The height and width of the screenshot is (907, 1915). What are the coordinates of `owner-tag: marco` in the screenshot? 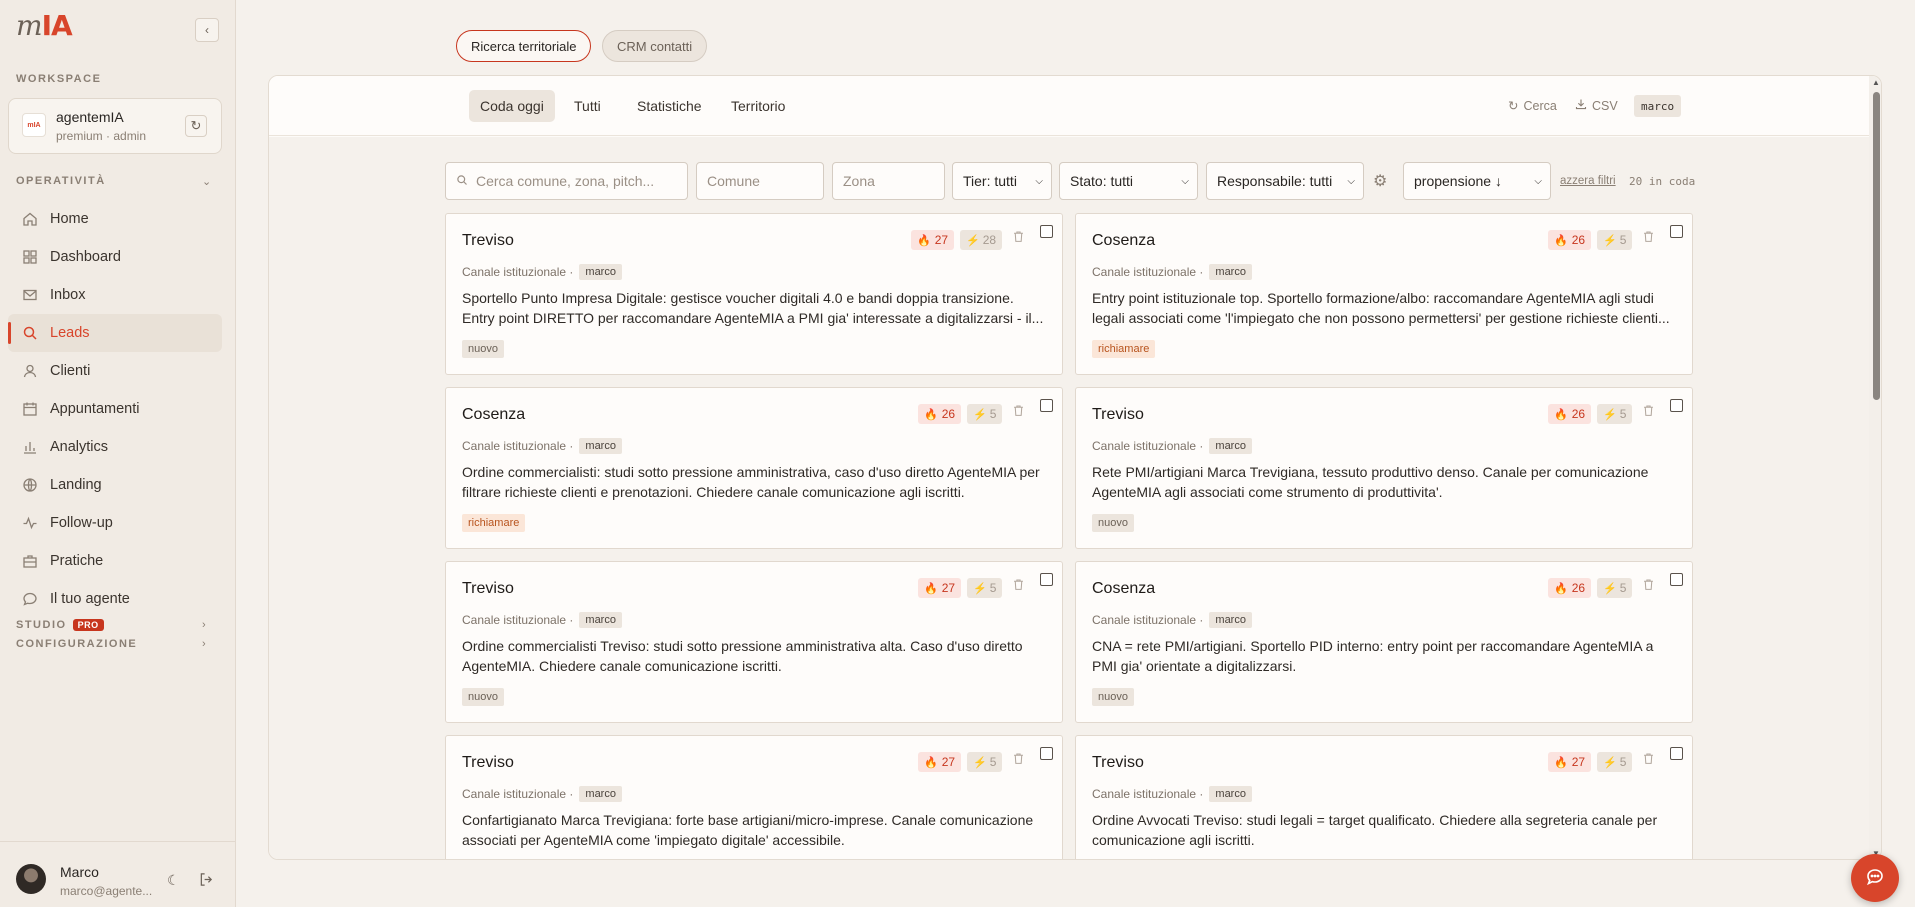 It's located at (1230, 272).